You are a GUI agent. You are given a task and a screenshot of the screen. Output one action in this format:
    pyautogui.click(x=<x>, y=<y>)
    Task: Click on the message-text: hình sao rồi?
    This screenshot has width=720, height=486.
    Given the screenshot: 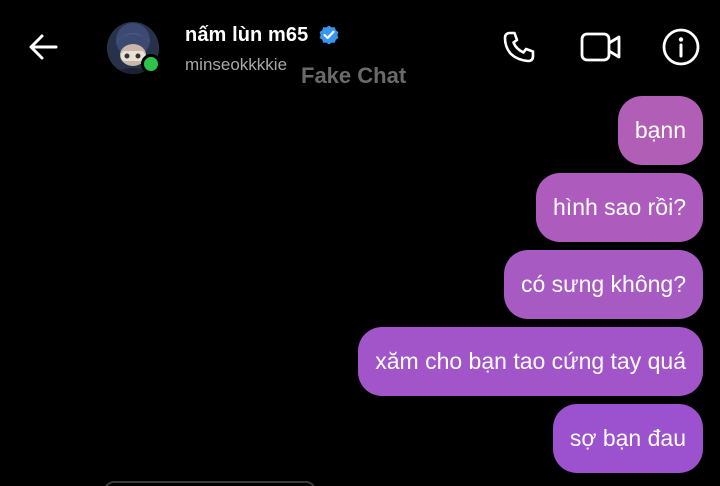 What is the action you would take?
    pyautogui.click(x=619, y=207)
    